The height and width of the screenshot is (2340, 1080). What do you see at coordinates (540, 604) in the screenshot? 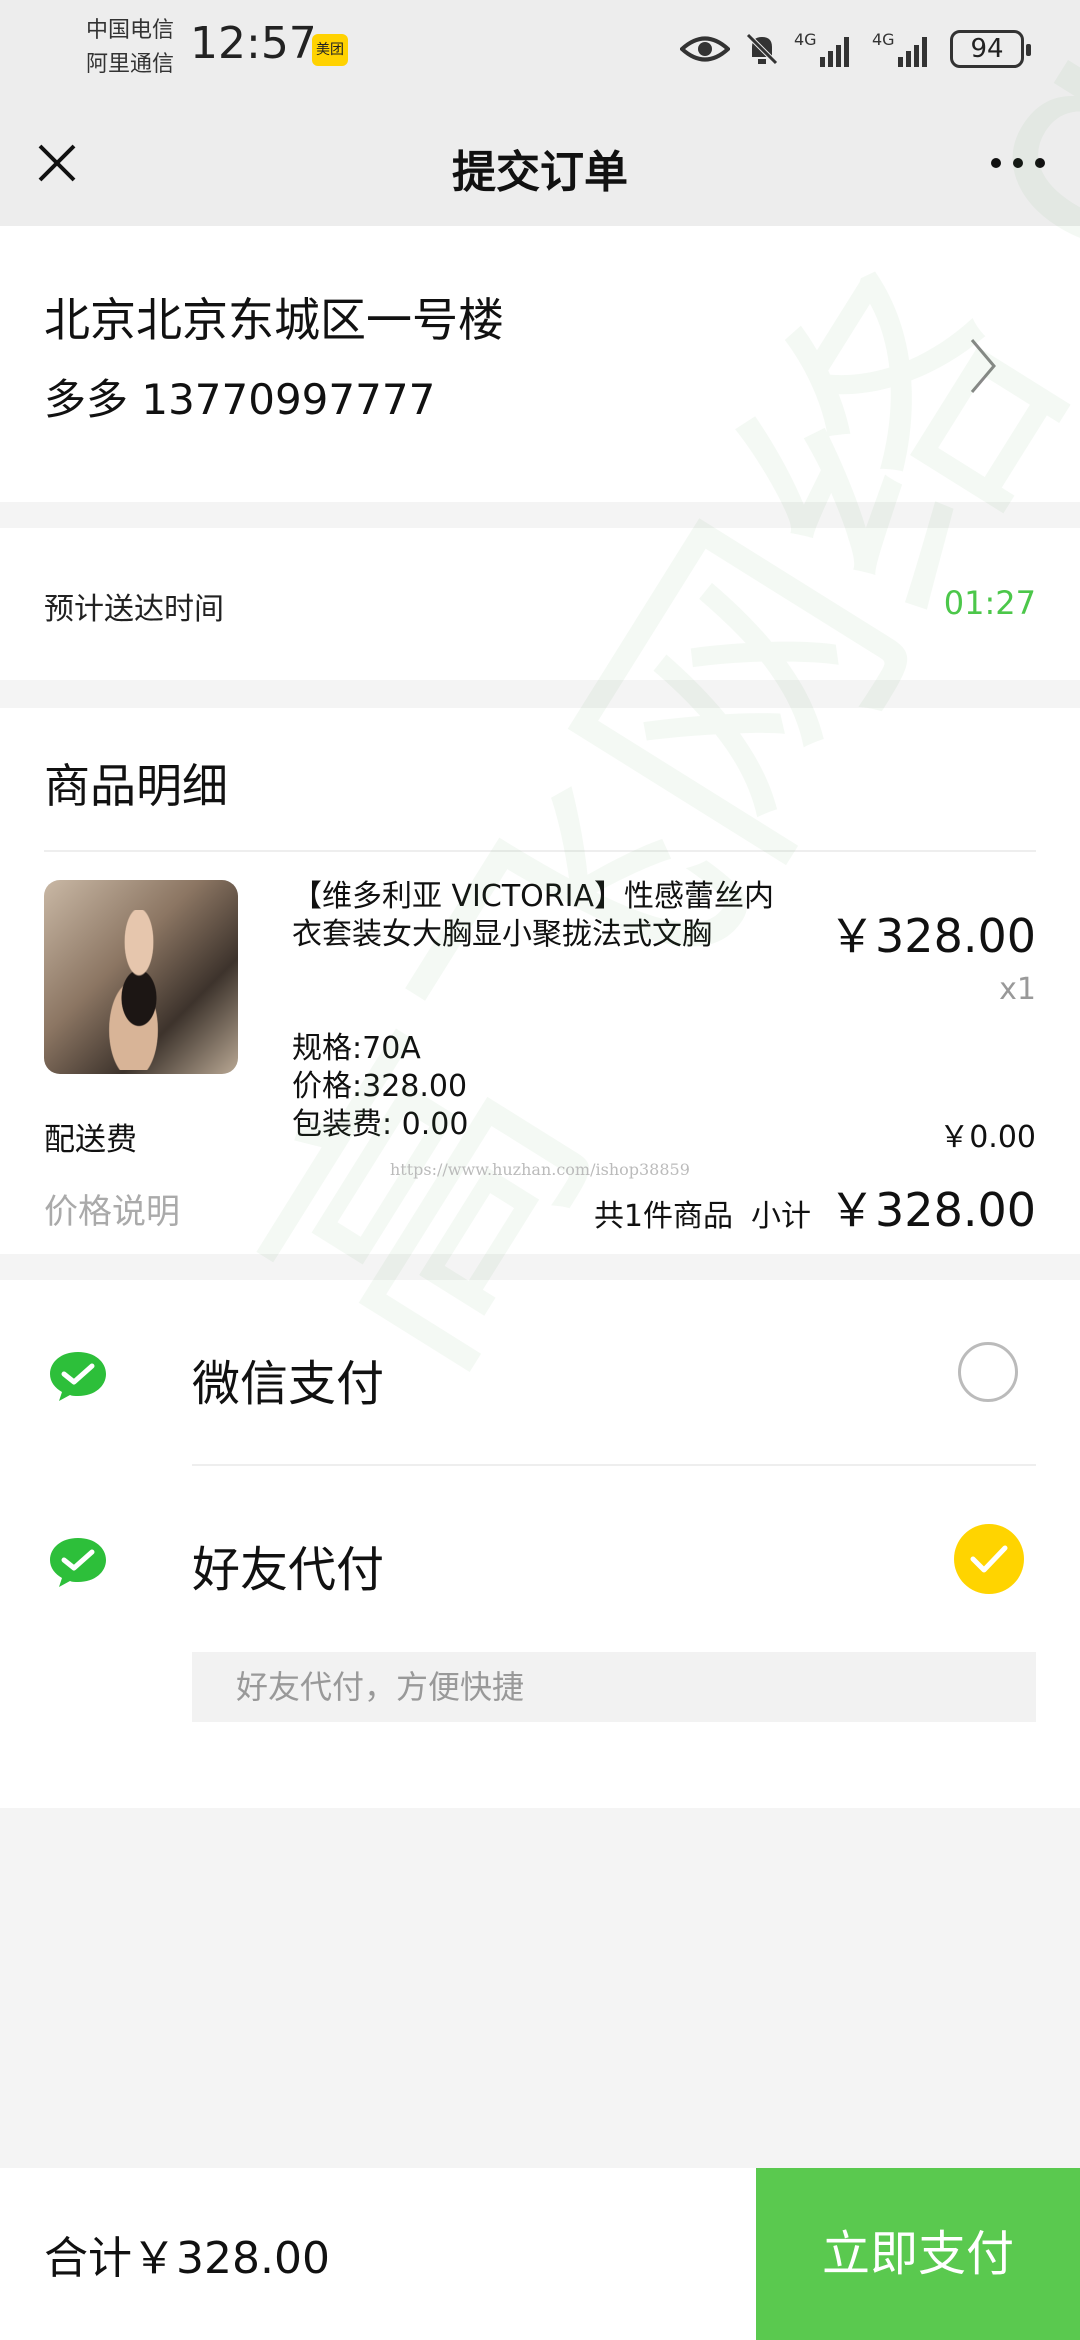
I see `delivery-time-row: 预计送达时间 01:27` at bounding box center [540, 604].